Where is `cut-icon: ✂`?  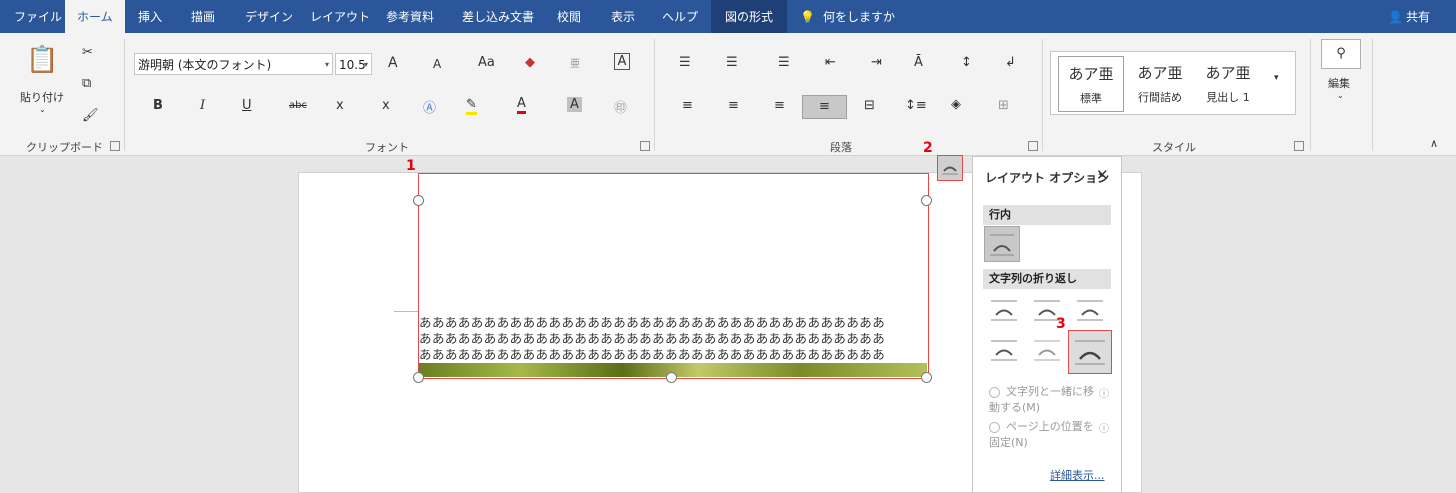 cut-icon: ✂ is located at coordinates (87, 52).